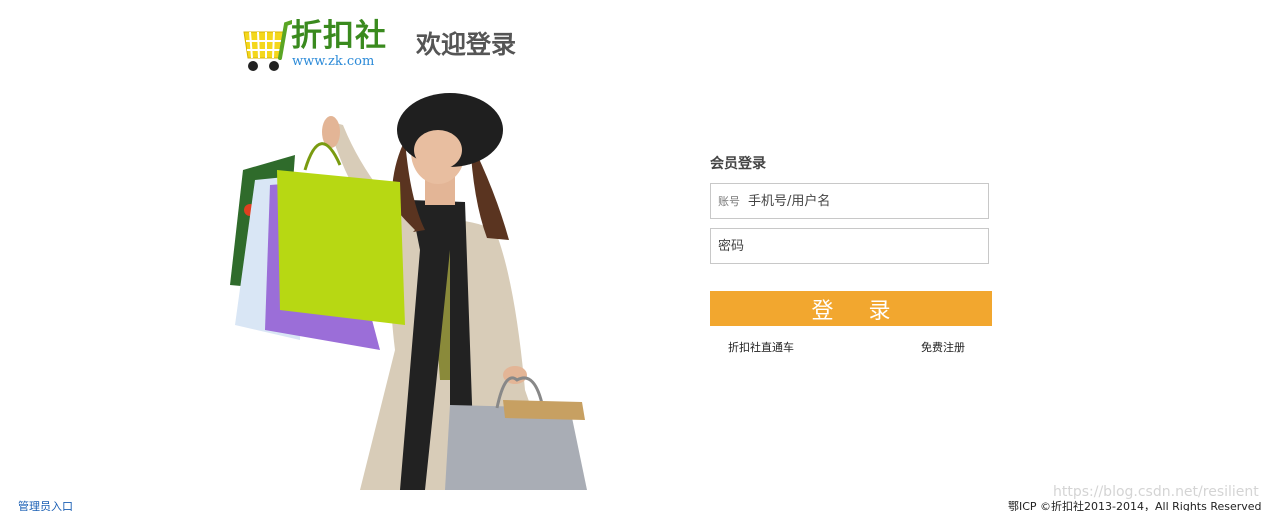 This screenshot has height=511, width=1264. I want to click on register-link: 免费注册, so click(943, 347).